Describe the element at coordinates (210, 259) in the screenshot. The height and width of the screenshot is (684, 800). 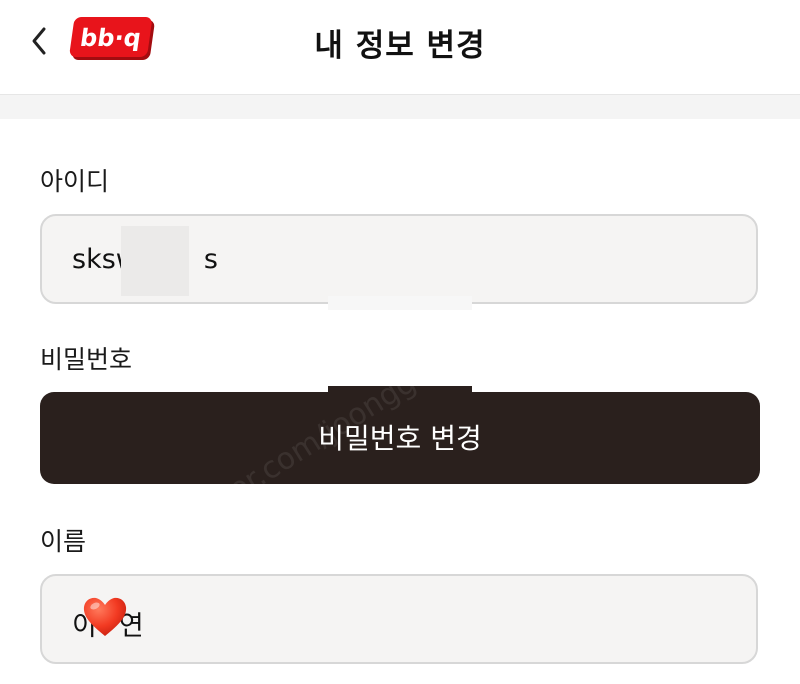
I see `id-value-end: s` at that location.